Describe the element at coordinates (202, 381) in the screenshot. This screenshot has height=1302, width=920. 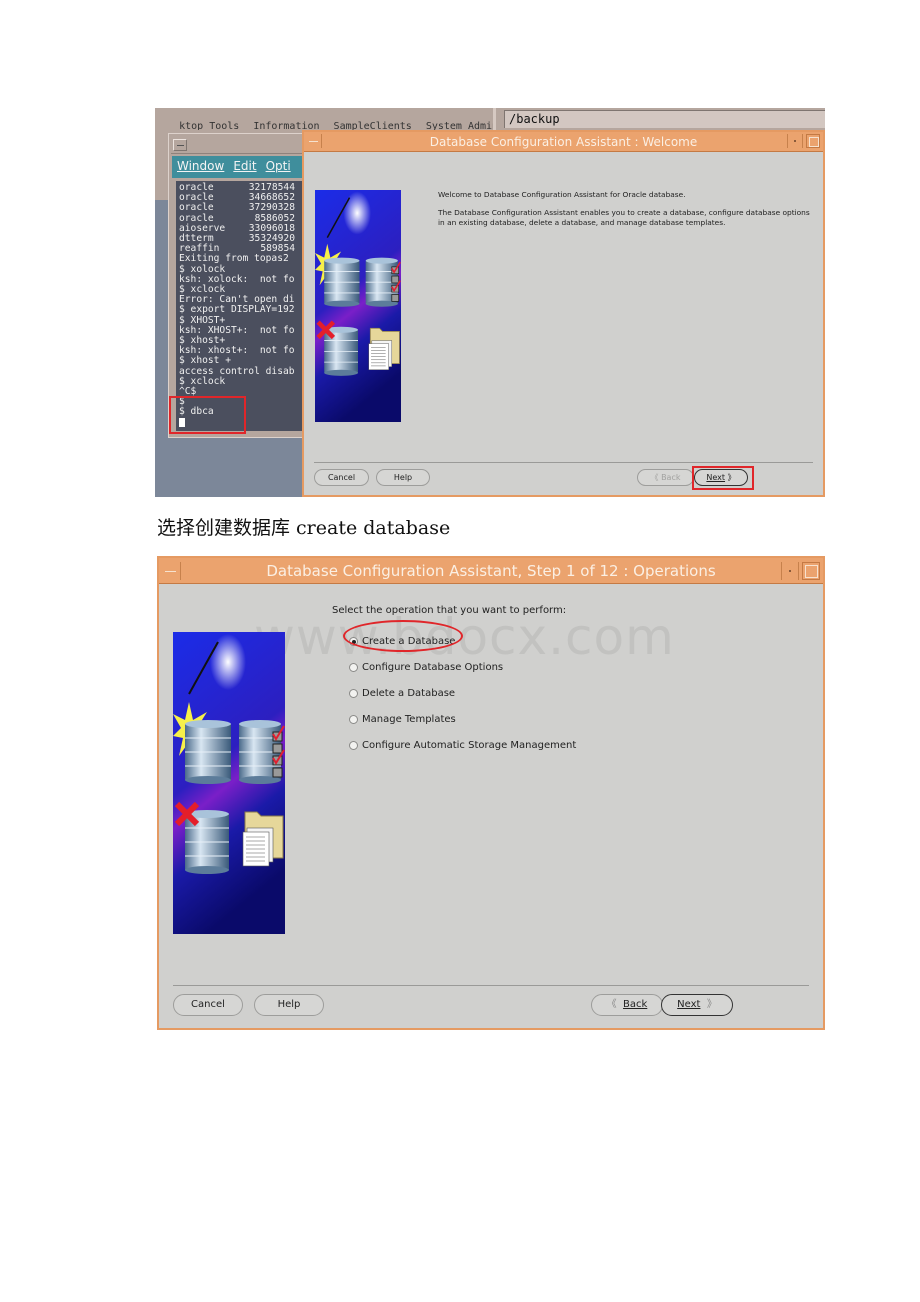
I see `terminal-line: $ xclock` at that location.